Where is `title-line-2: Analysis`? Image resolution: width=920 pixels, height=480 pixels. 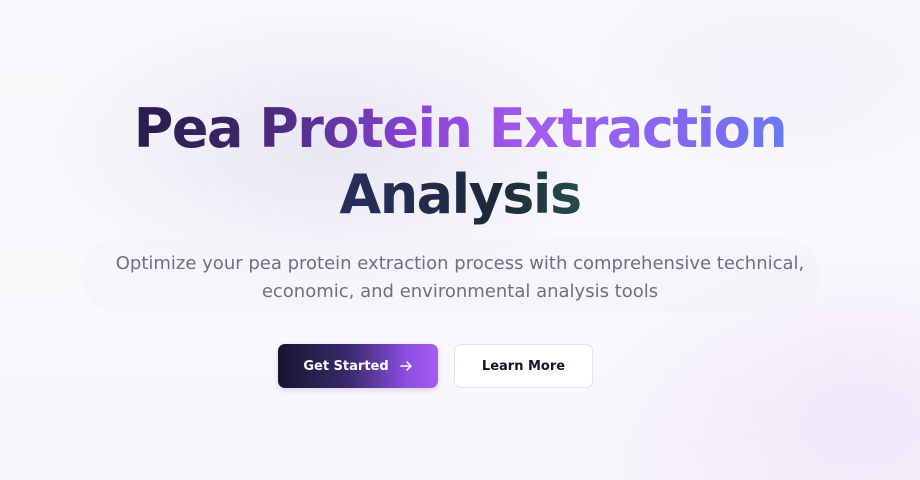 title-line-2: Analysis is located at coordinates (460, 195).